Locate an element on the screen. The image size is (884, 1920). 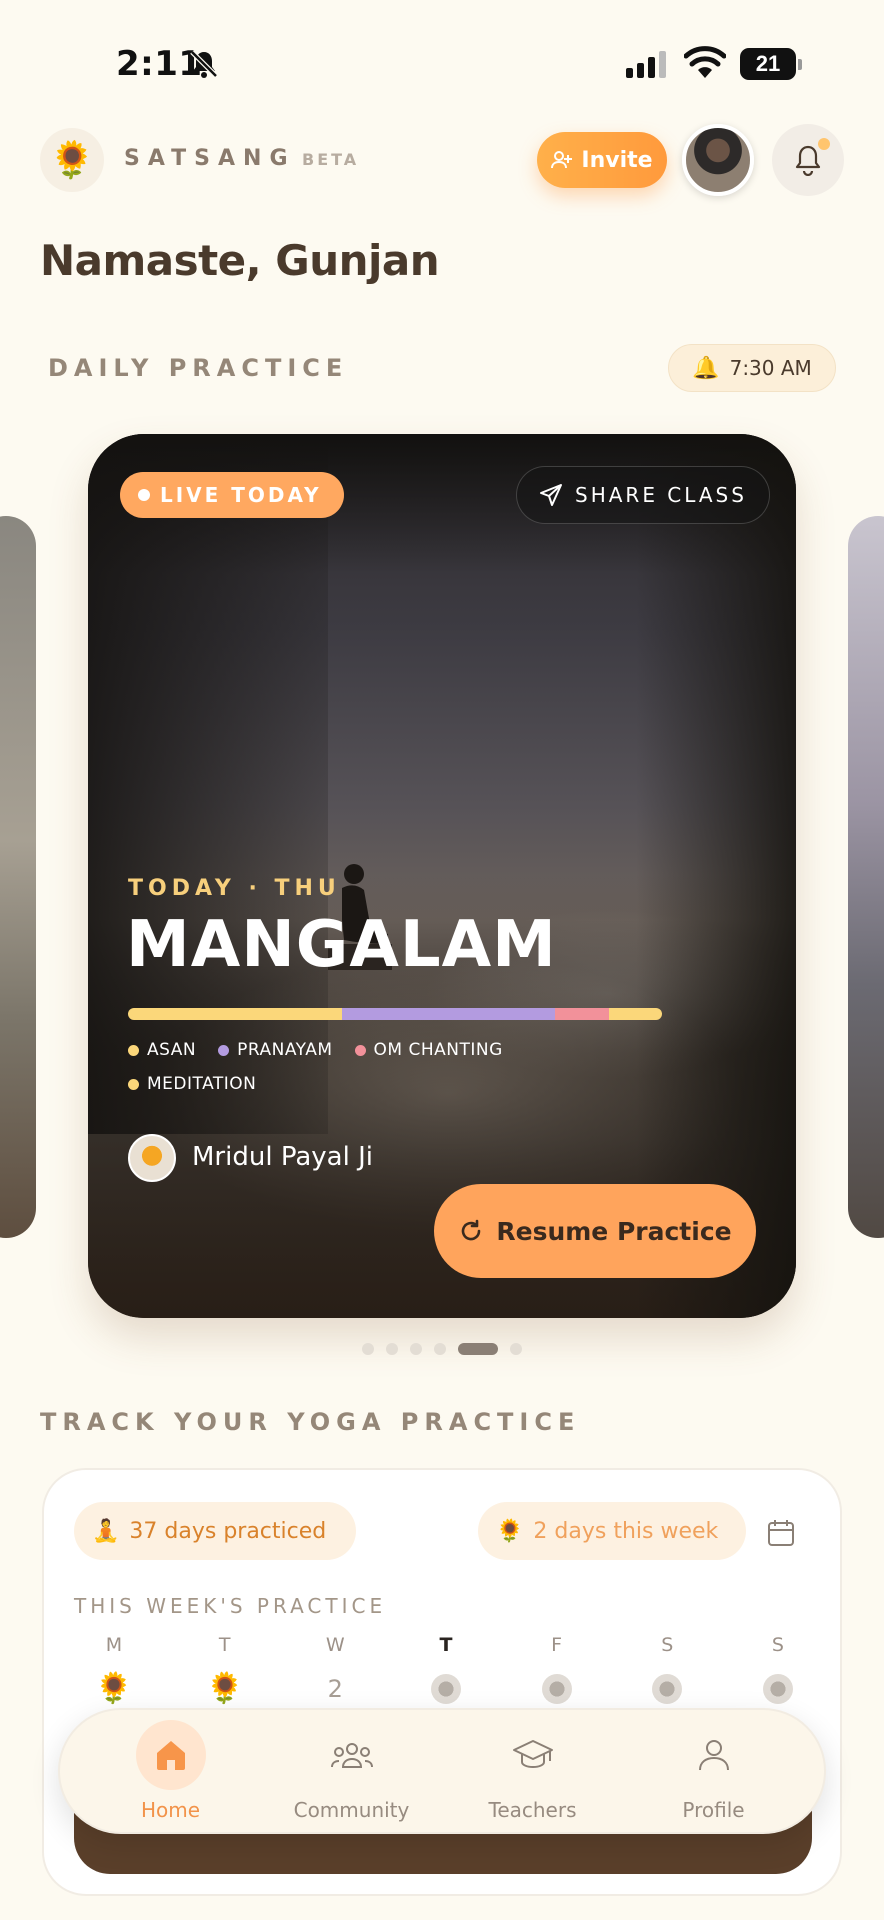
notifications-button is located at coordinates (808, 160).